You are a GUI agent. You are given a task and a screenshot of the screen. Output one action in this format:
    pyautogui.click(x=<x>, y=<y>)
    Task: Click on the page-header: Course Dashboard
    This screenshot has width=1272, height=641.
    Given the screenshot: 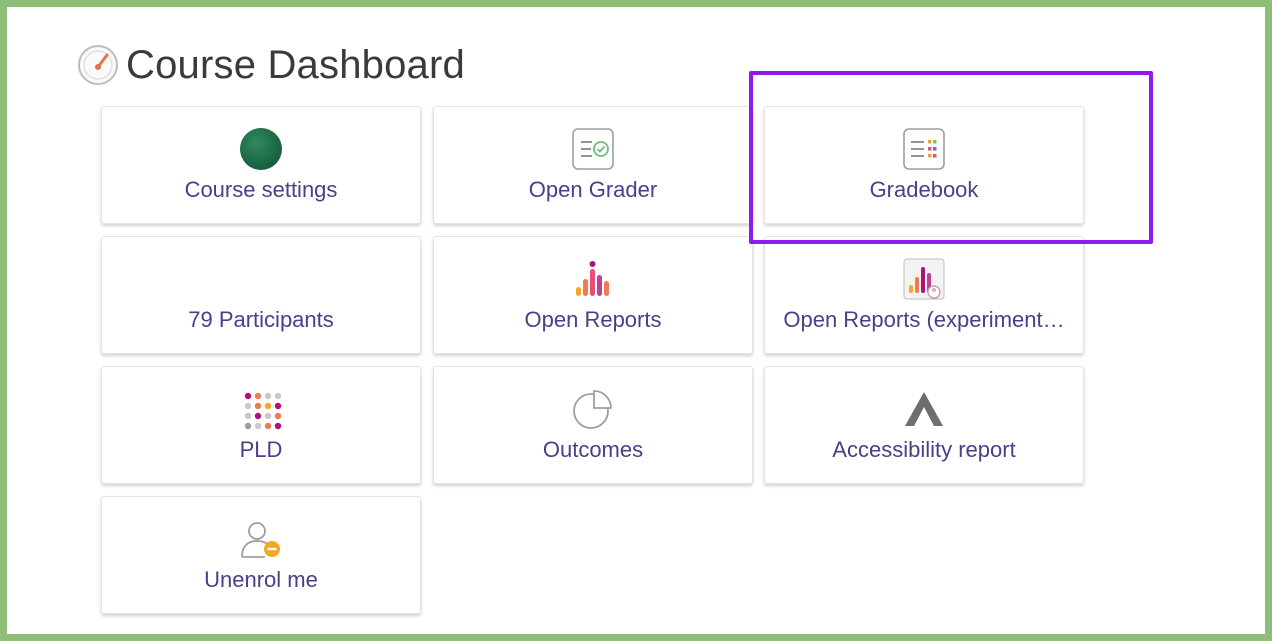 What is the action you would take?
    pyautogui.click(x=270, y=65)
    